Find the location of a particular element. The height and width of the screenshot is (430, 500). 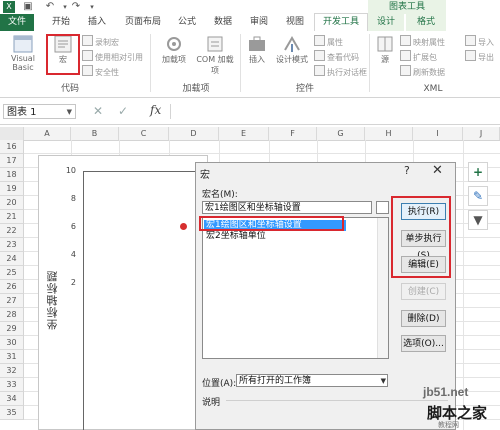

addins-button: 加载项 is located at coordinates (174, 57).